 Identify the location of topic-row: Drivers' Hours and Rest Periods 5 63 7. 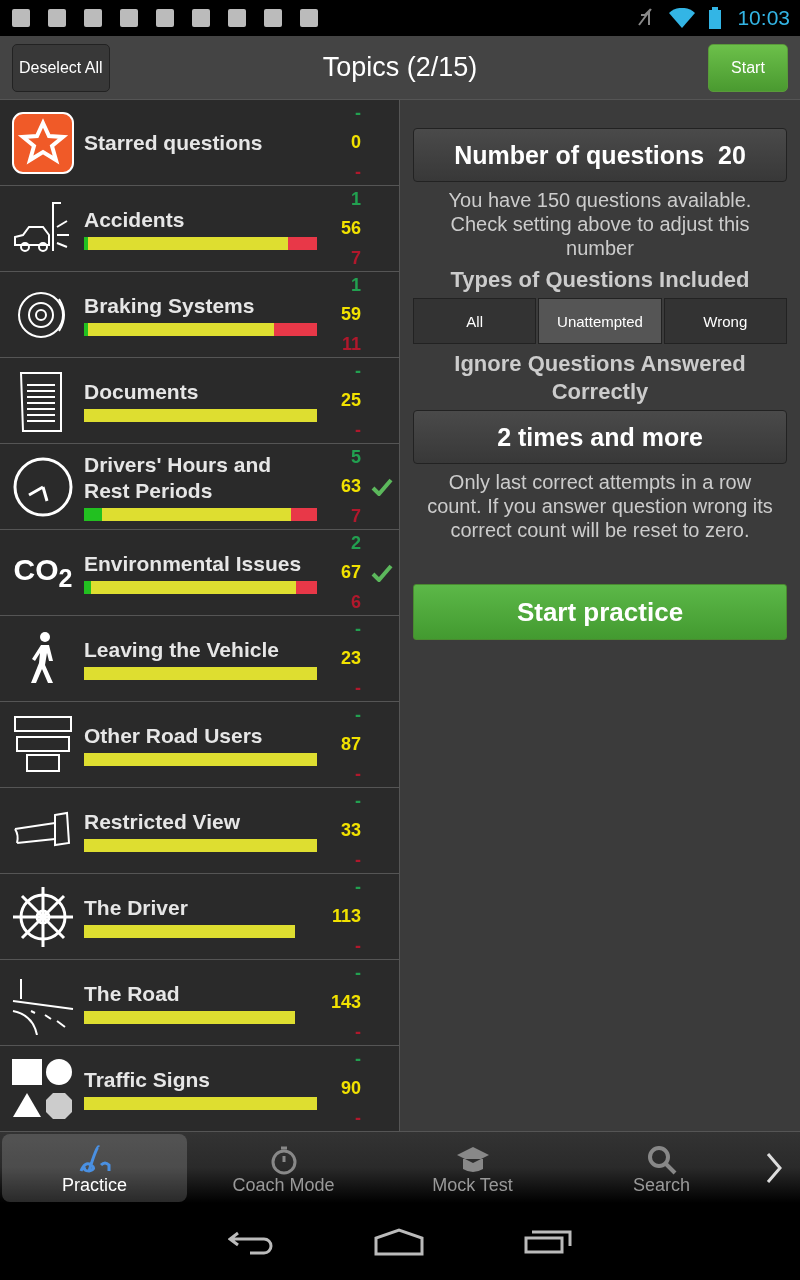
(199, 487).